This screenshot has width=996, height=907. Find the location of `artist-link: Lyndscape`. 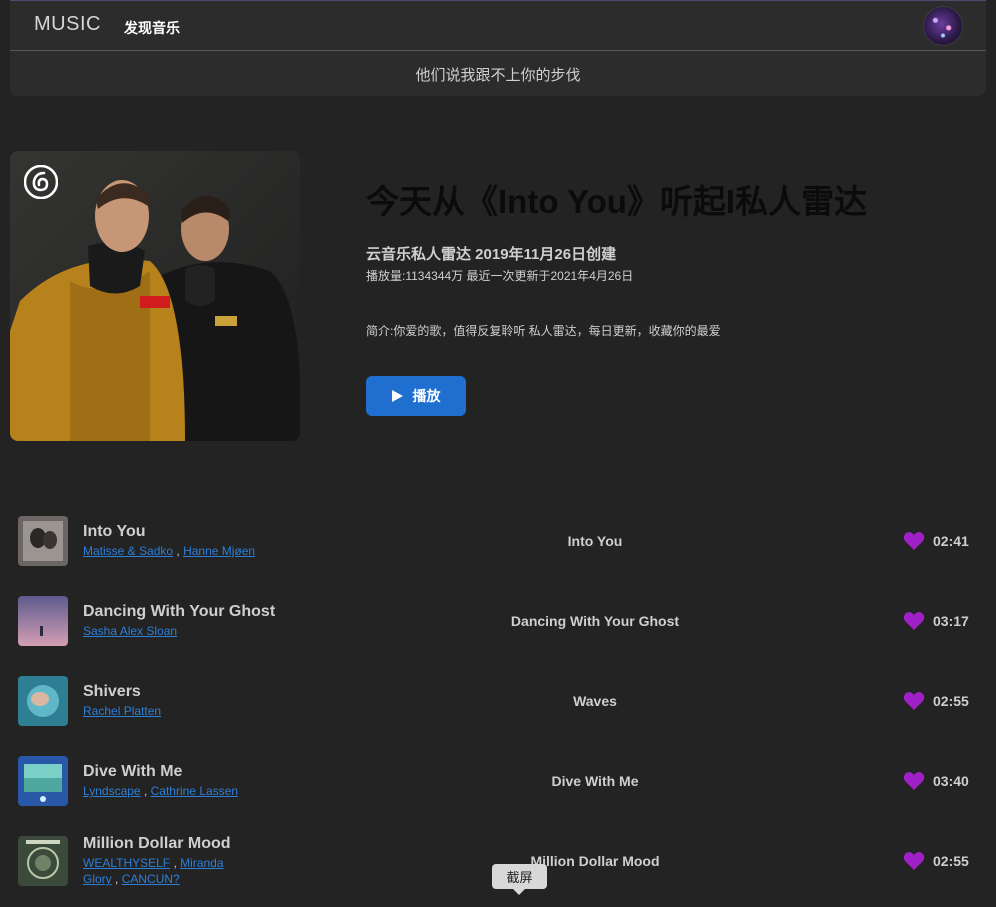

artist-link: Lyndscape is located at coordinates (112, 791).